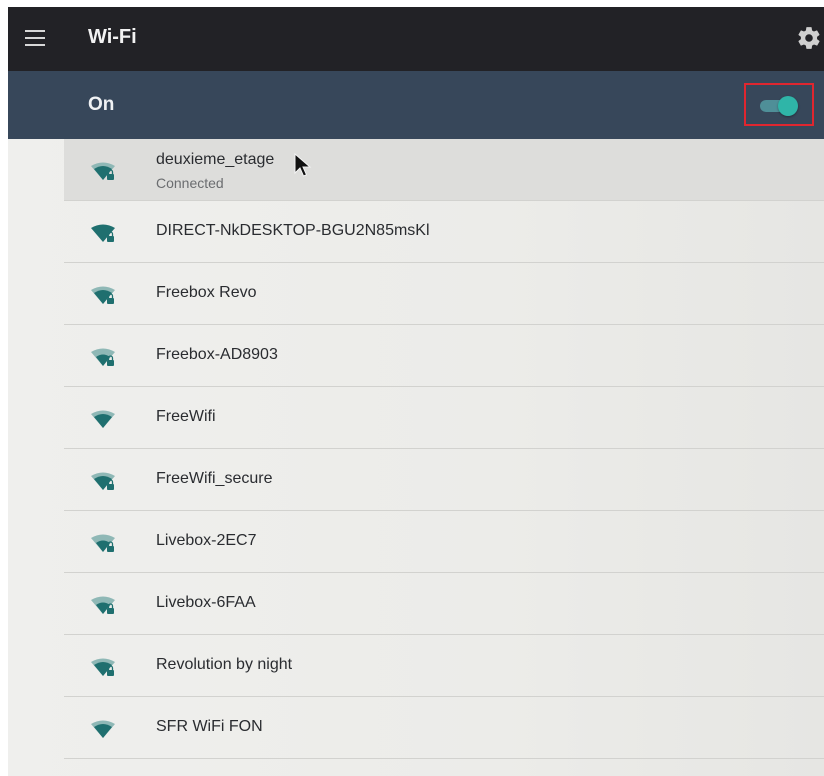 The width and height of the screenshot is (824, 776). I want to click on toggle-highlight-box, so click(779, 104).